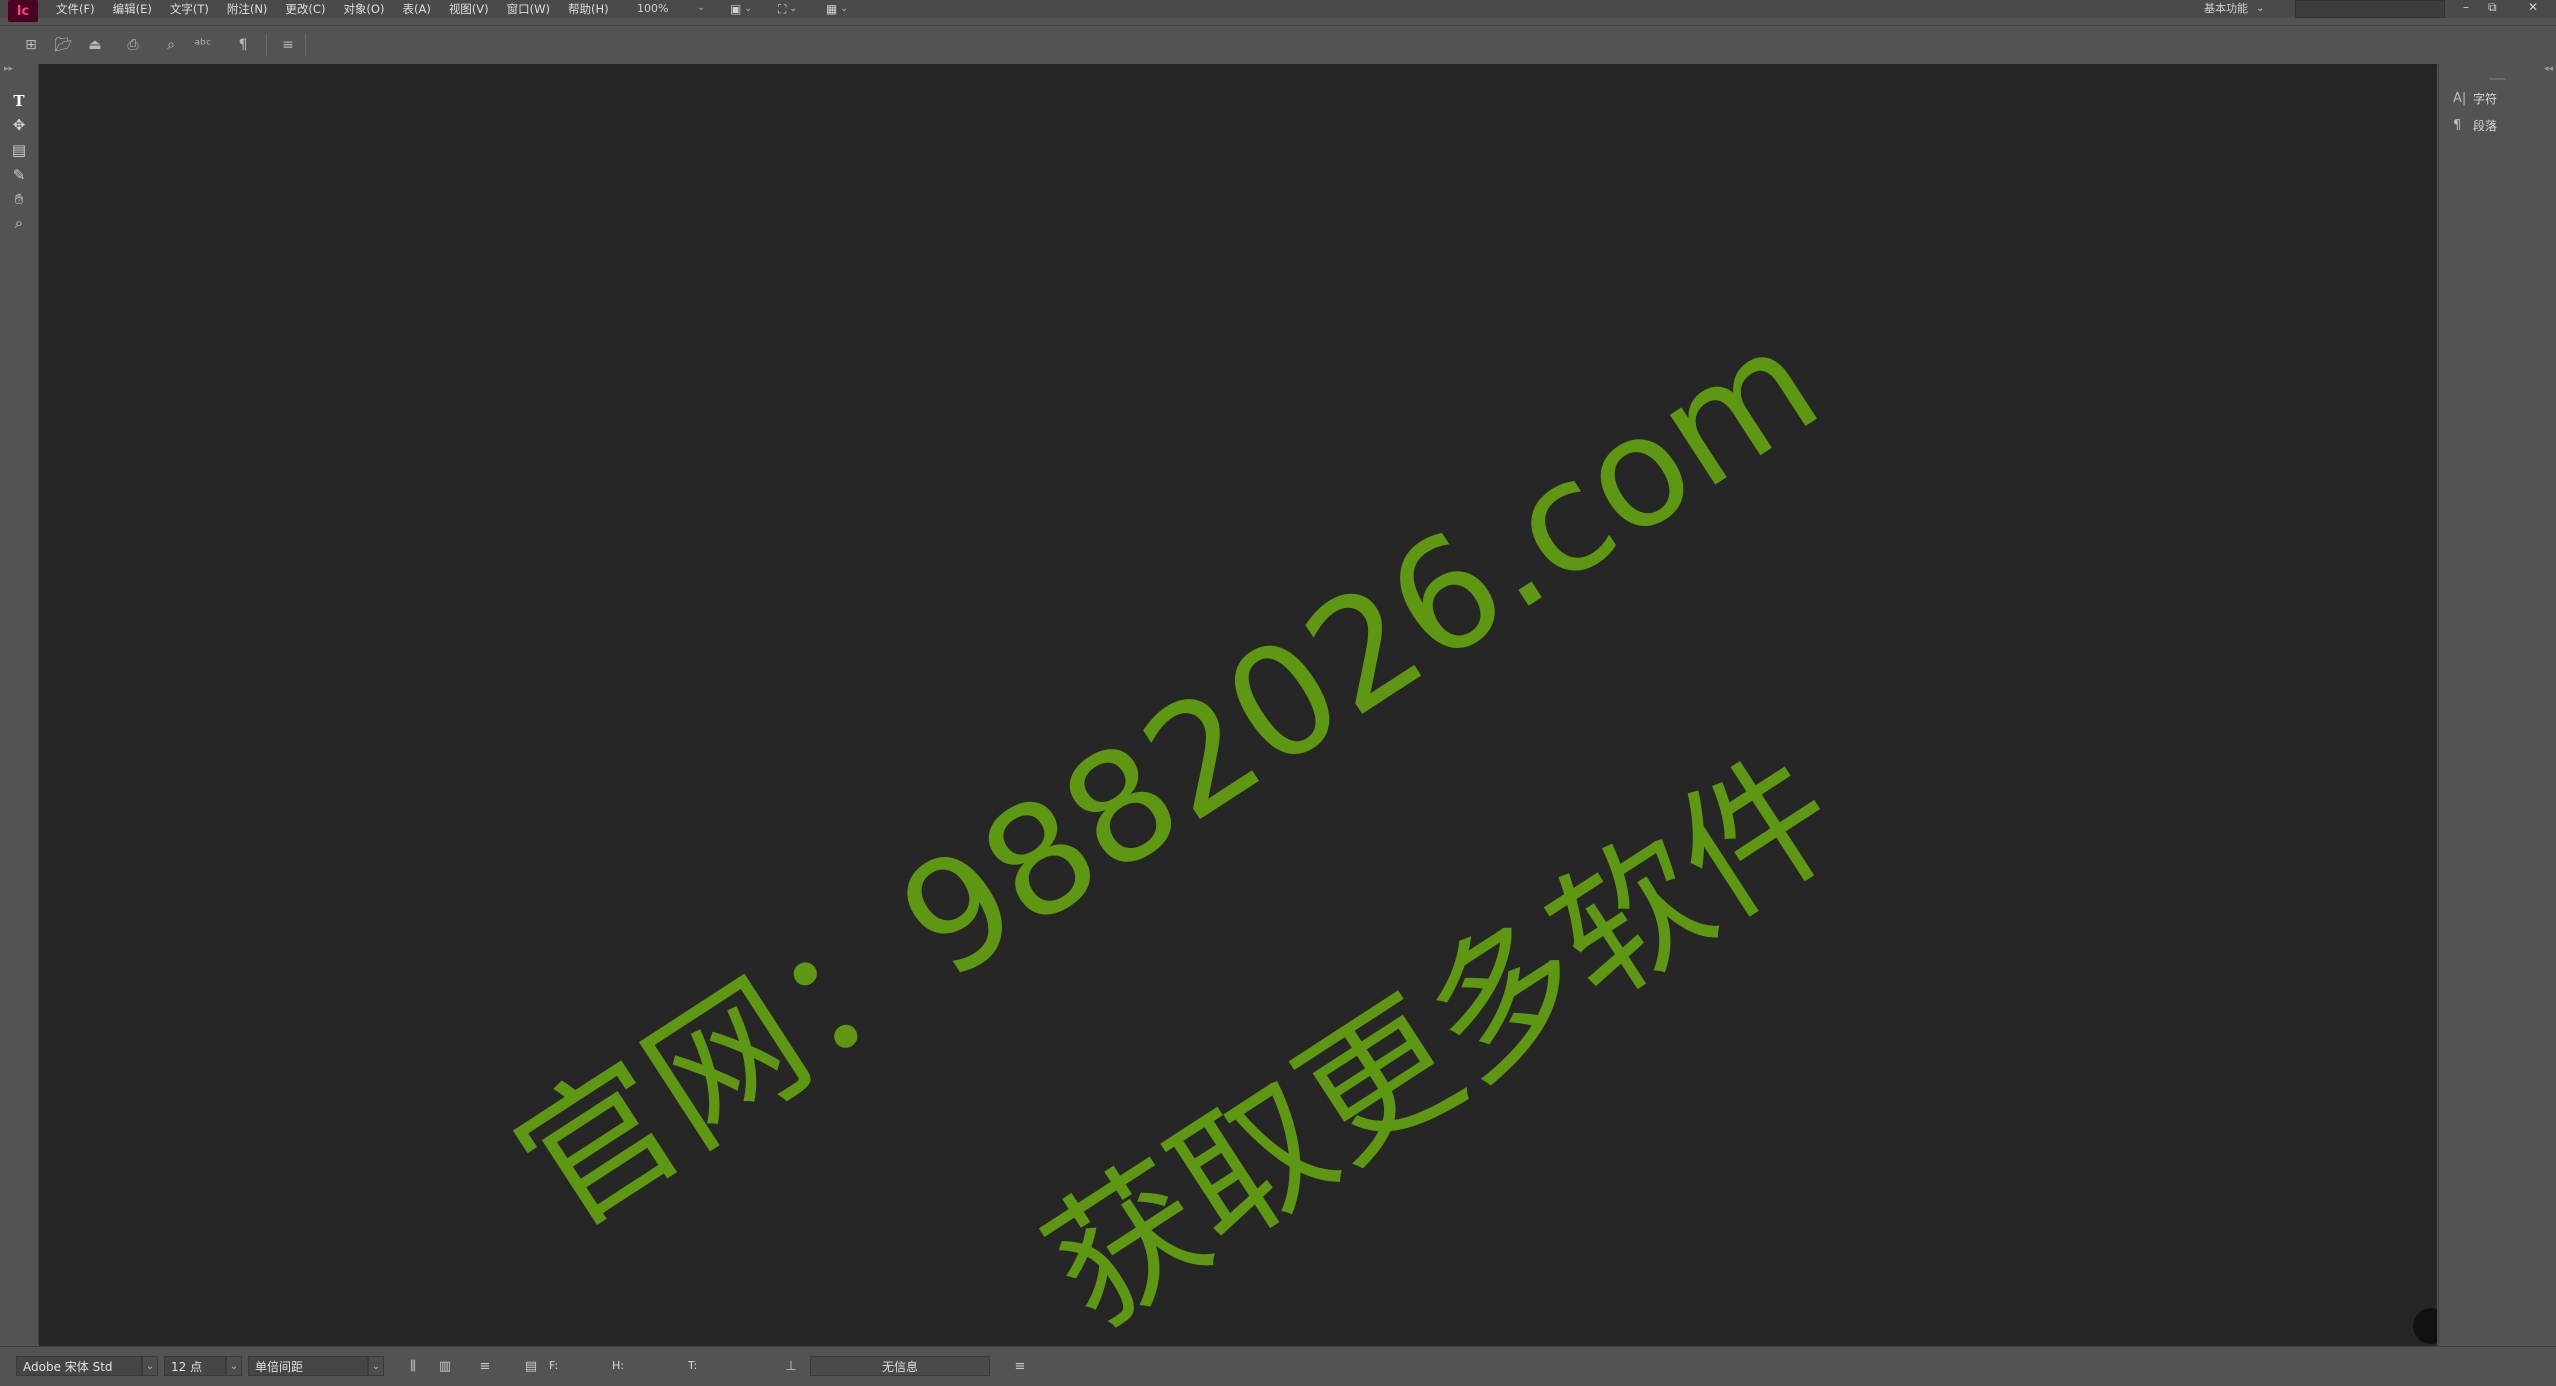  I want to click on font-size-dropdown: ⌄, so click(234, 1366).